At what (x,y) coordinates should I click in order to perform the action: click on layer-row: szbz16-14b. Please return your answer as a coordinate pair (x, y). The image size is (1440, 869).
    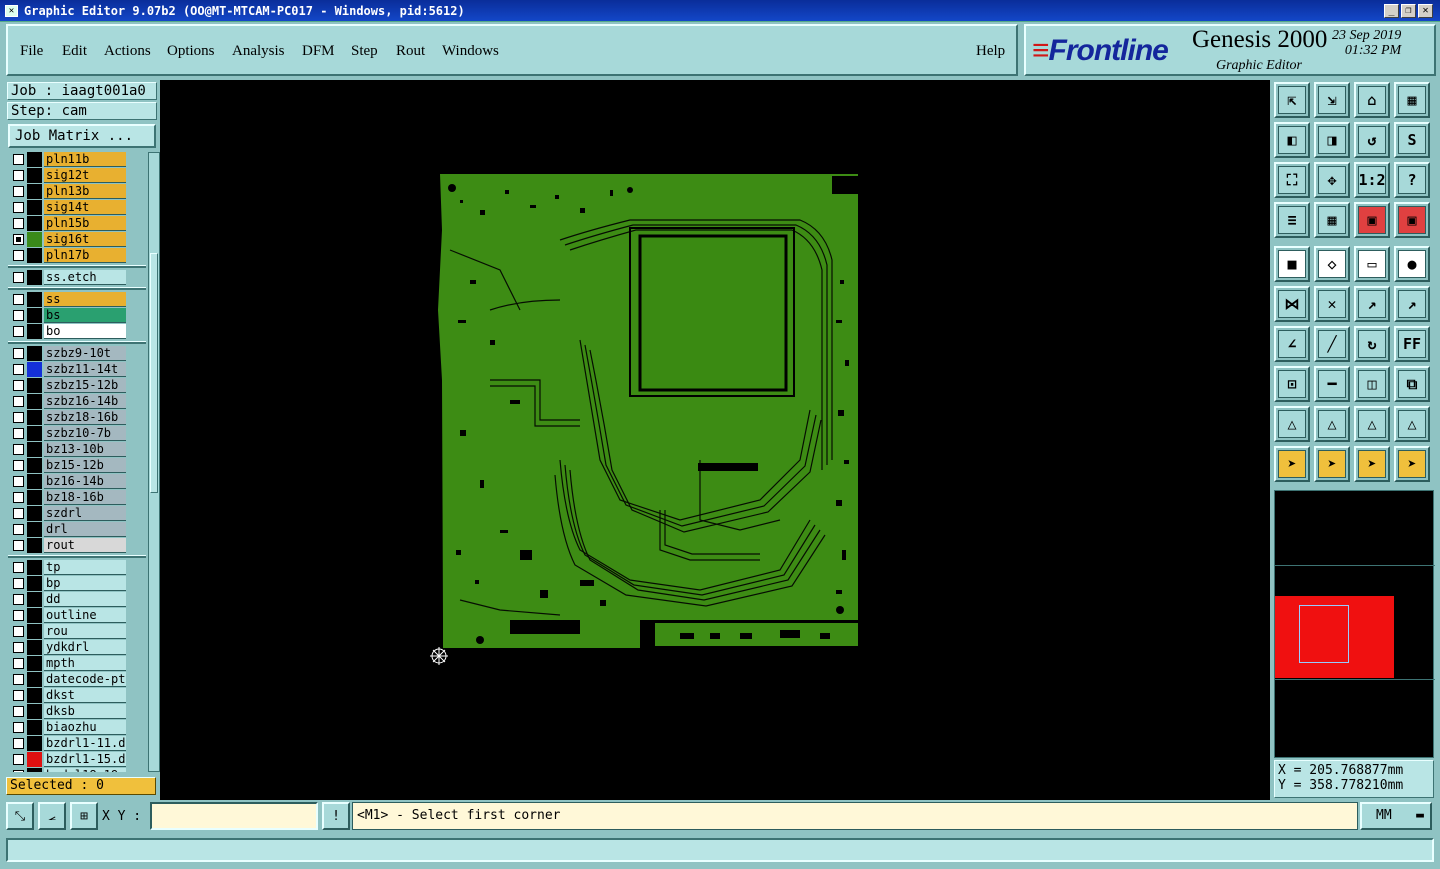
    Looking at the image, I should click on (77, 401).